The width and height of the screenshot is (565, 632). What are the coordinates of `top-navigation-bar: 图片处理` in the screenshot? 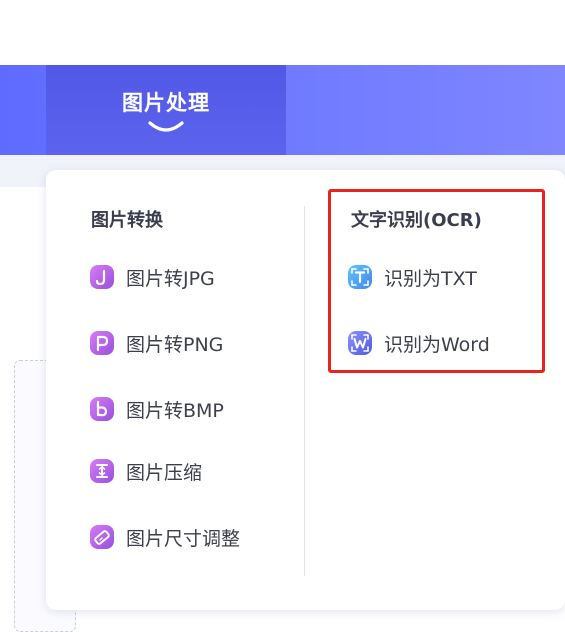 It's located at (282, 110).